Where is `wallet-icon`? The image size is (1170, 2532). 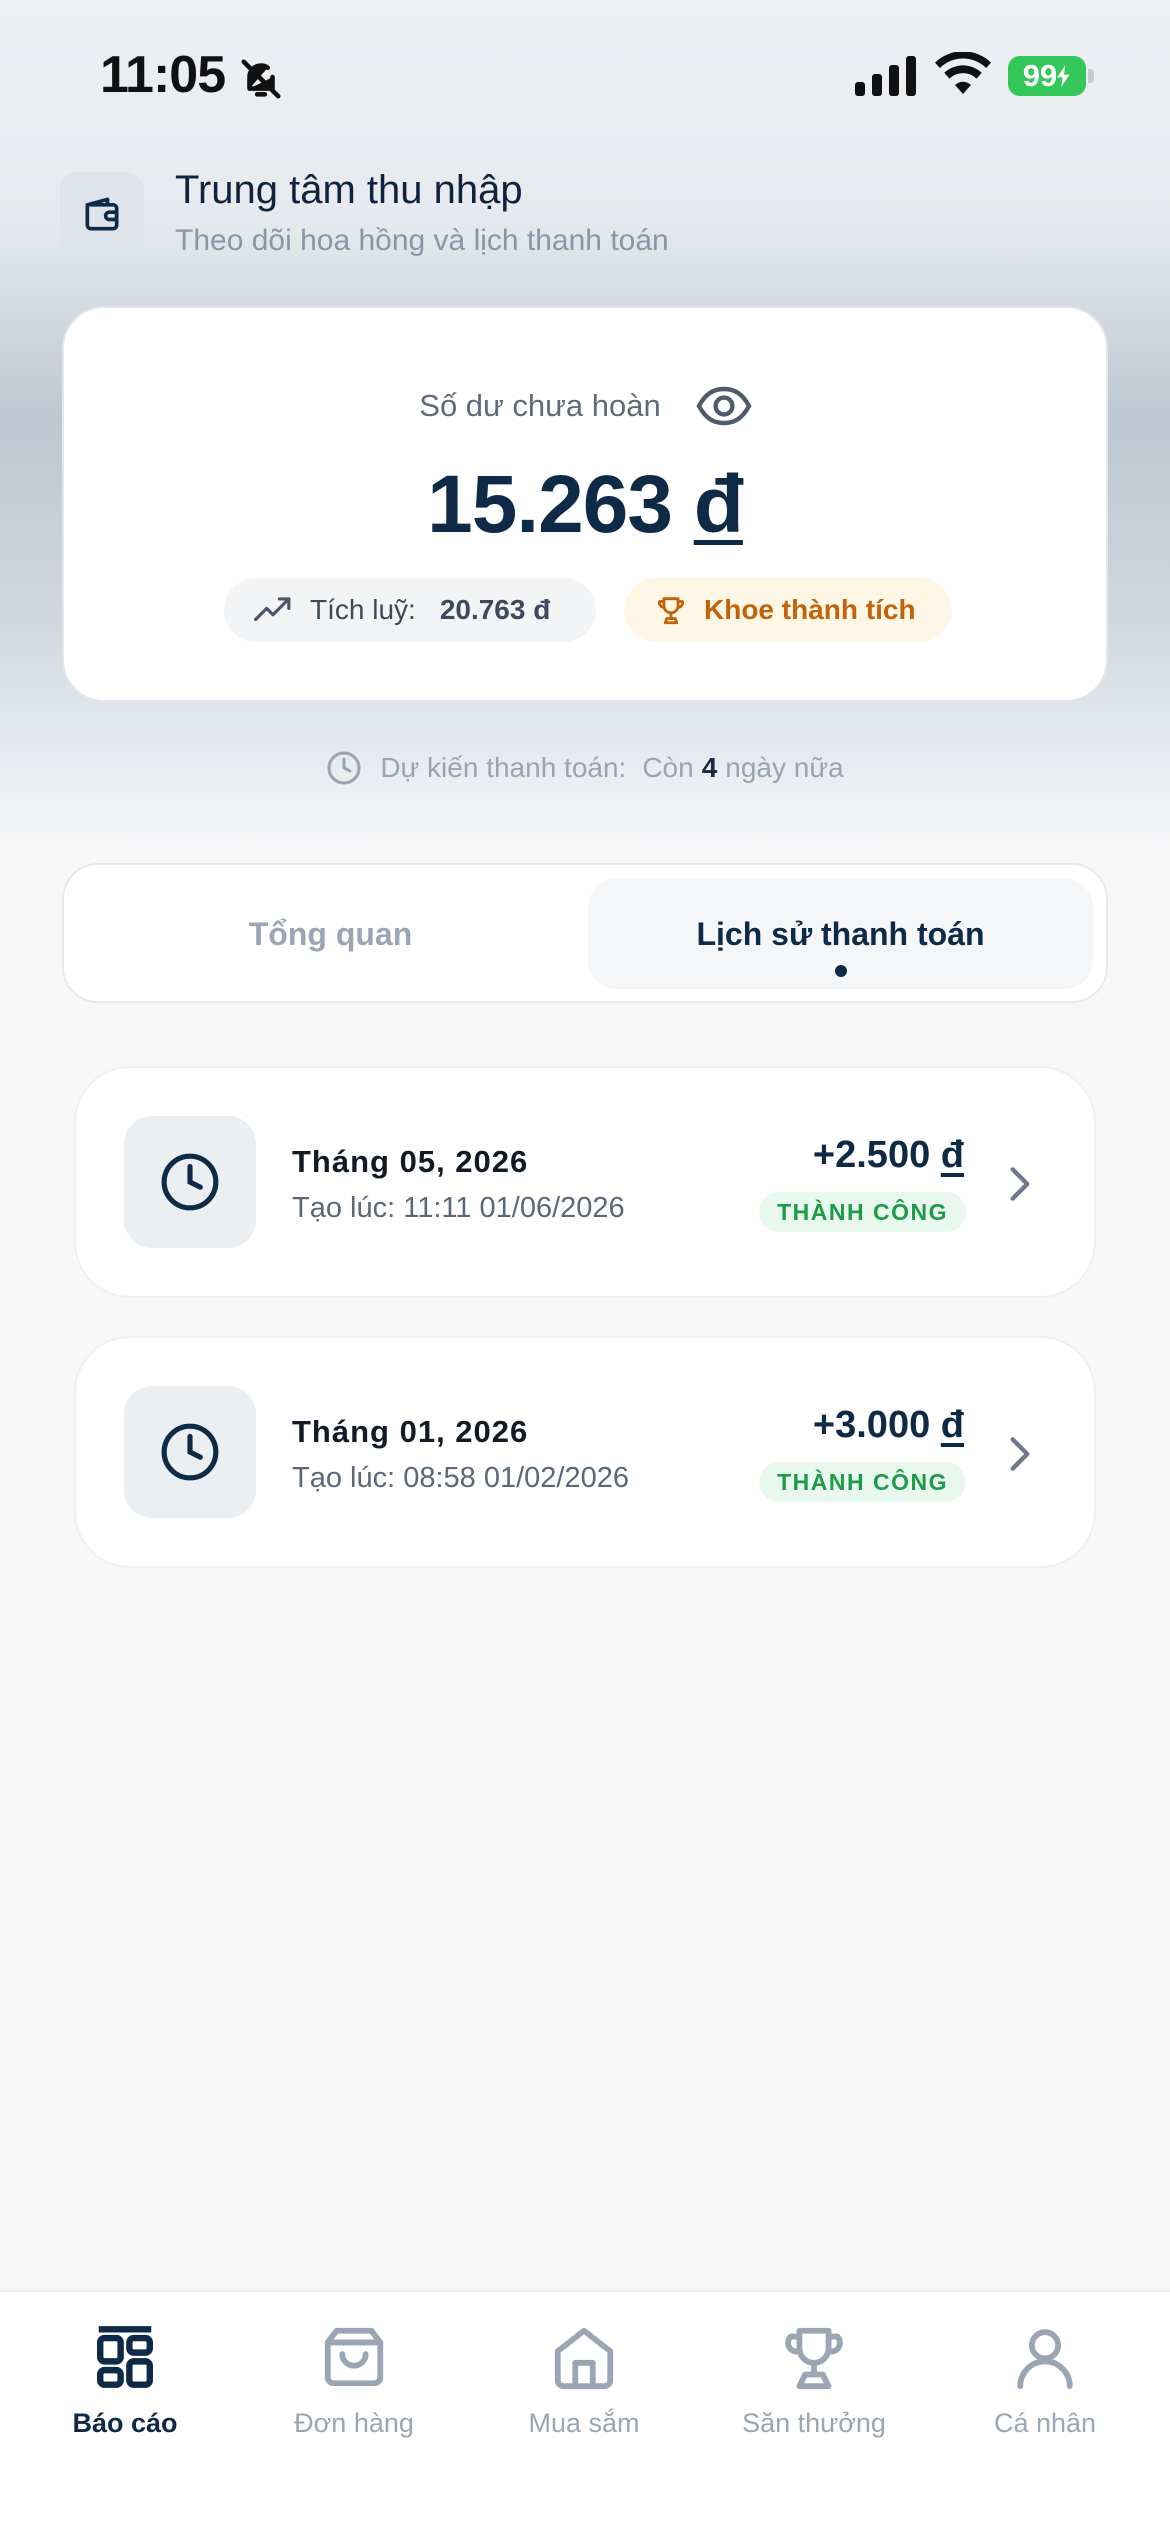
wallet-icon is located at coordinates (102, 214).